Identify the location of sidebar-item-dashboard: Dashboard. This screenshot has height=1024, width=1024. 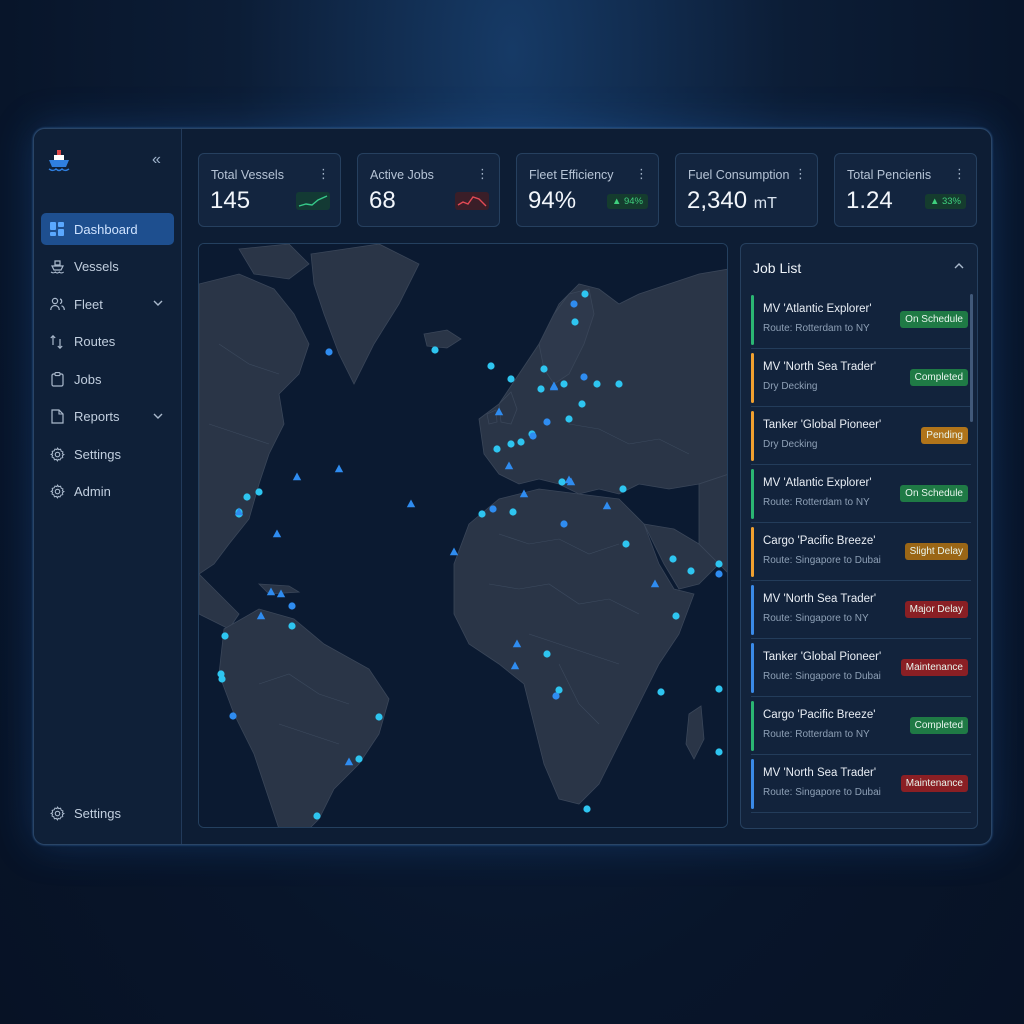
(107, 229).